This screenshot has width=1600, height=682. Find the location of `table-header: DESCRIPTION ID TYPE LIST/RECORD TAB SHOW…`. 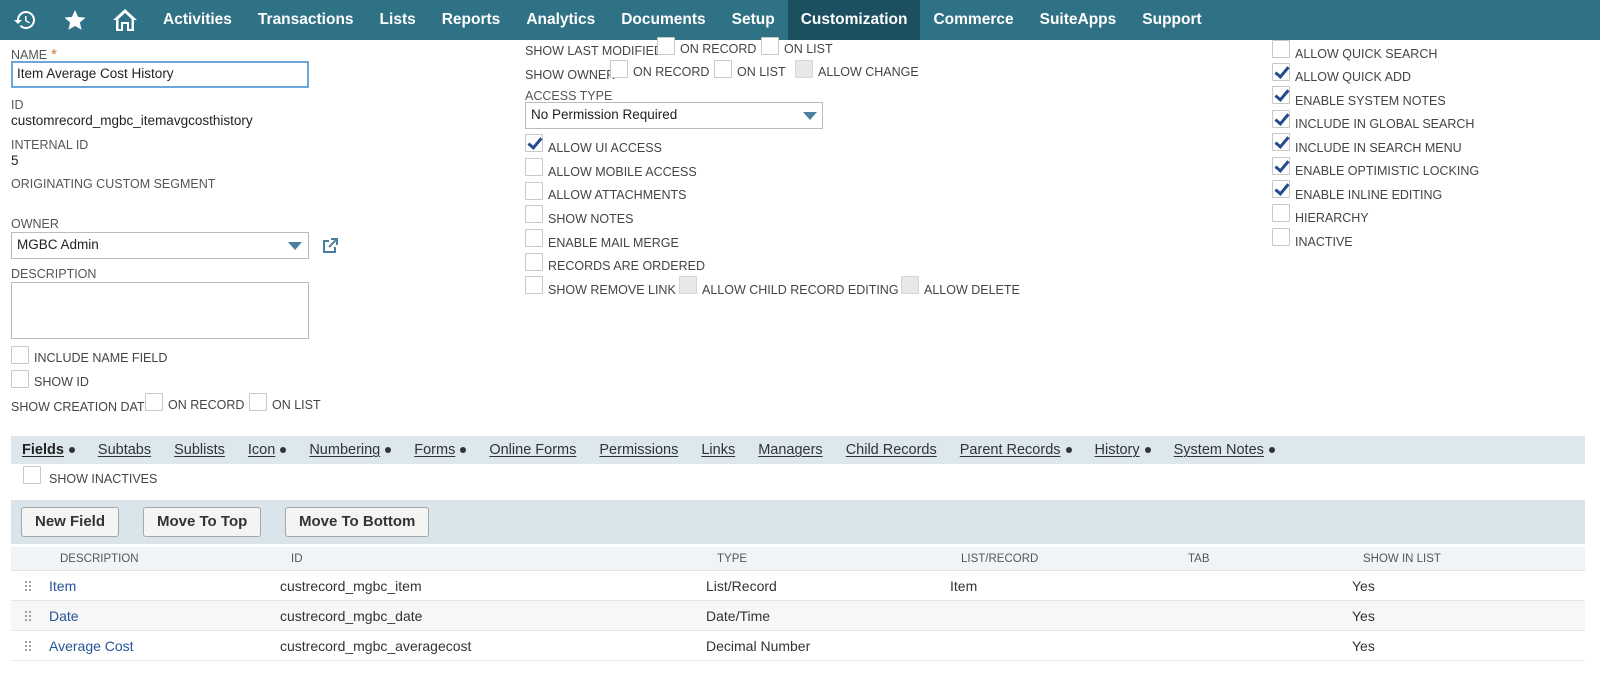

table-header: DESCRIPTION ID TYPE LIST/RECORD TAB SHOW… is located at coordinates (798, 559).